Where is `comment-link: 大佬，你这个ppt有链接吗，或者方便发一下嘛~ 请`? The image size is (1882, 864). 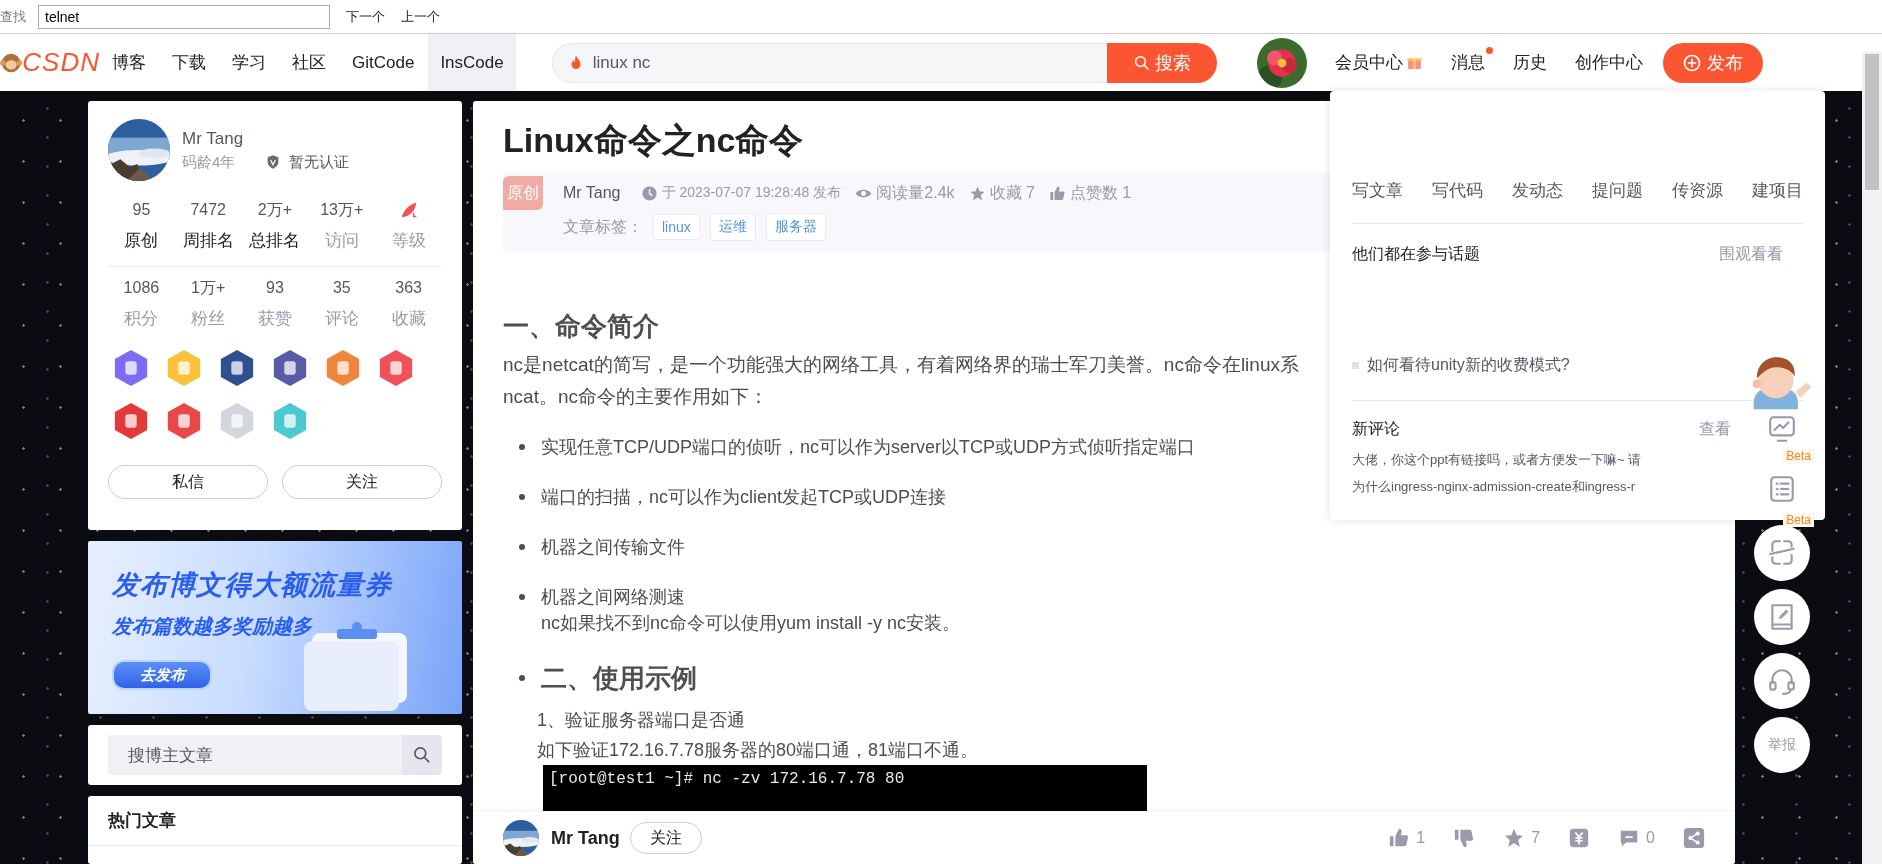 comment-link: 大佬，你这个ppt有链接吗，或者方便发一下嘛~ 请 is located at coordinates (1497, 459).